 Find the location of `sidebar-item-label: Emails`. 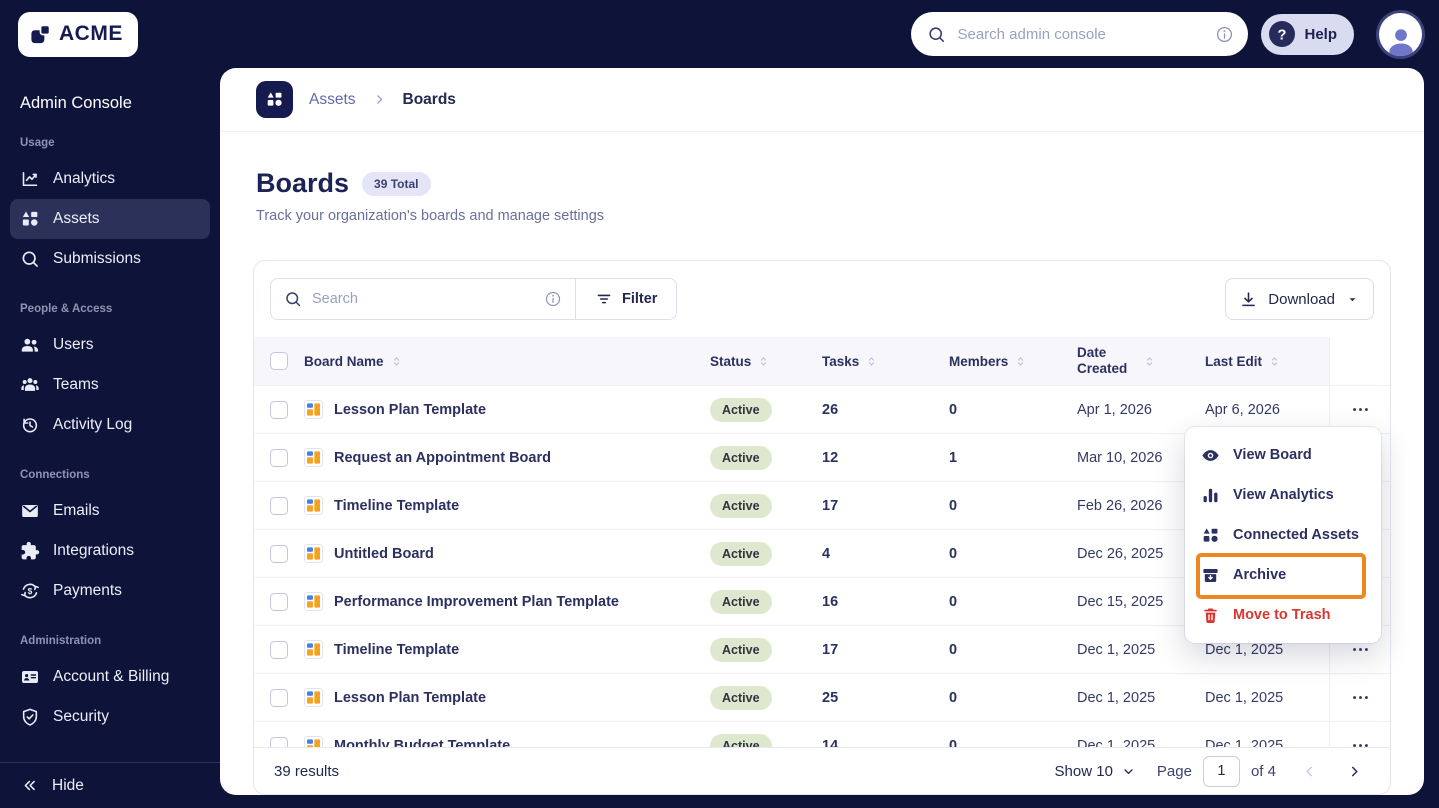

sidebar-item-label: Emails is located at coordinates (76, 510).